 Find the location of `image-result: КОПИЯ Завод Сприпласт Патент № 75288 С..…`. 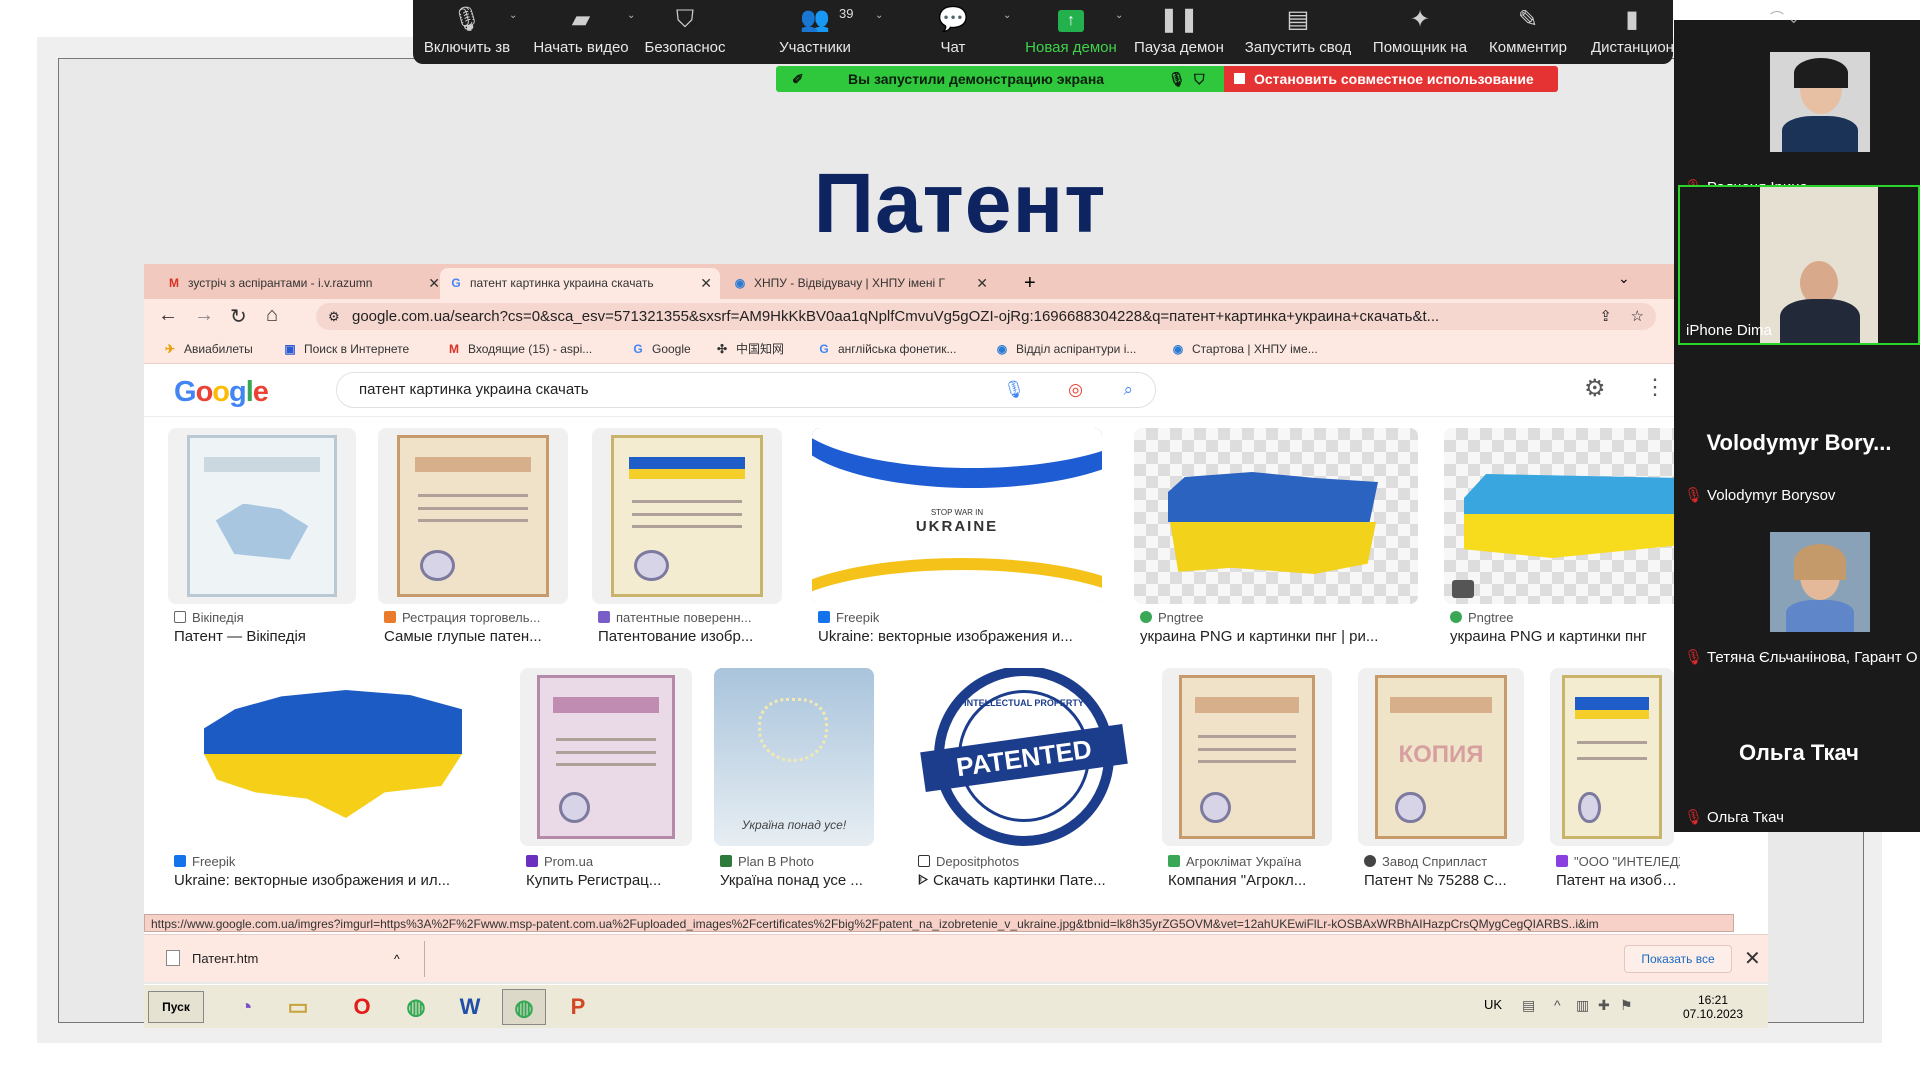

image-result: КОПИЯ Завод Сприпласт Патент № 75288 С..… is located at coordinates (1441, 782).